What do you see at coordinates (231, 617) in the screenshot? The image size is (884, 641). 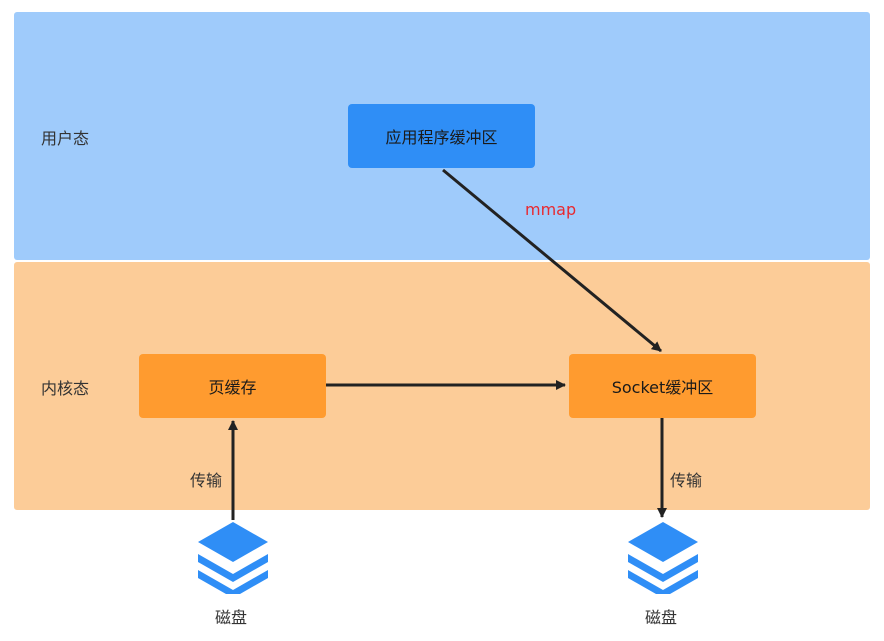 I see `disk-label-left: 磁盘` at bounding box center [231, 617].